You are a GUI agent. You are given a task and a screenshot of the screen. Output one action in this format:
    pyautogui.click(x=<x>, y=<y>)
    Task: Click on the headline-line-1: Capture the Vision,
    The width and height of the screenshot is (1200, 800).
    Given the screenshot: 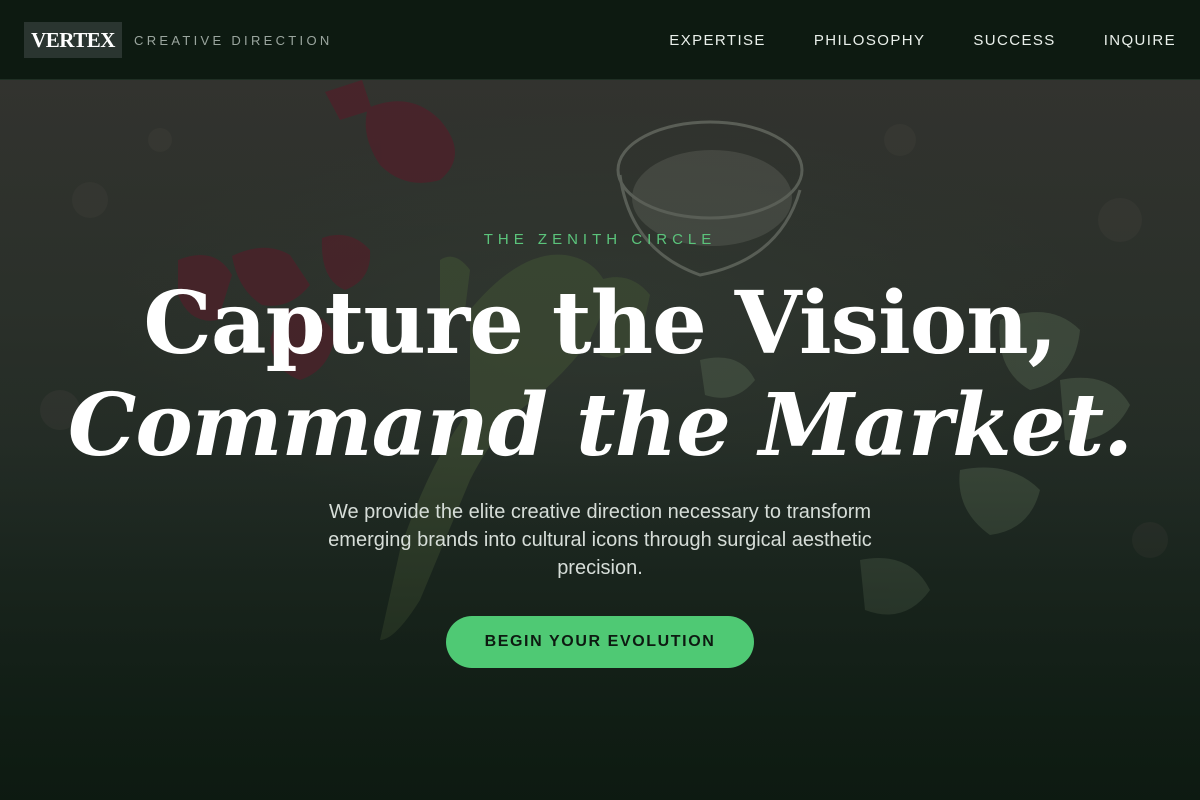 What is the action you would take?
    pyautogui.click(x=600, y=323)
    